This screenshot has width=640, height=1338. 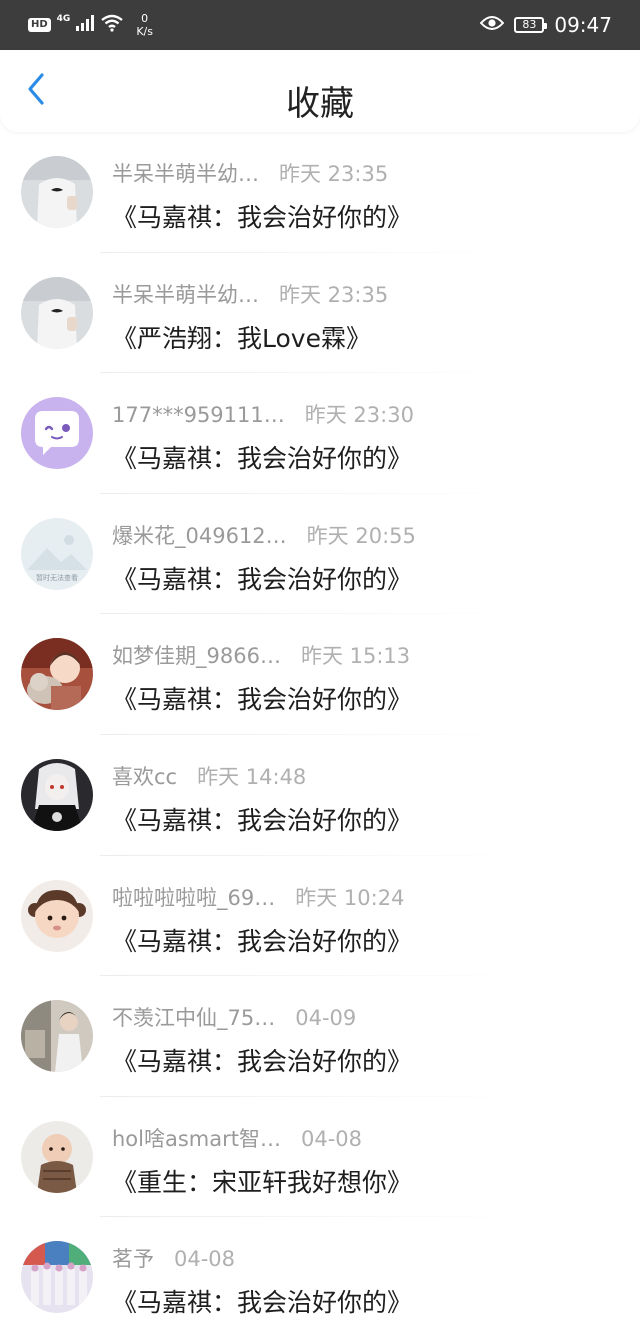 I want to click on list-item: hol啥asmart智… 04-08 《重生：宋亚轩我好想你》, so click(x=320, y=1157).